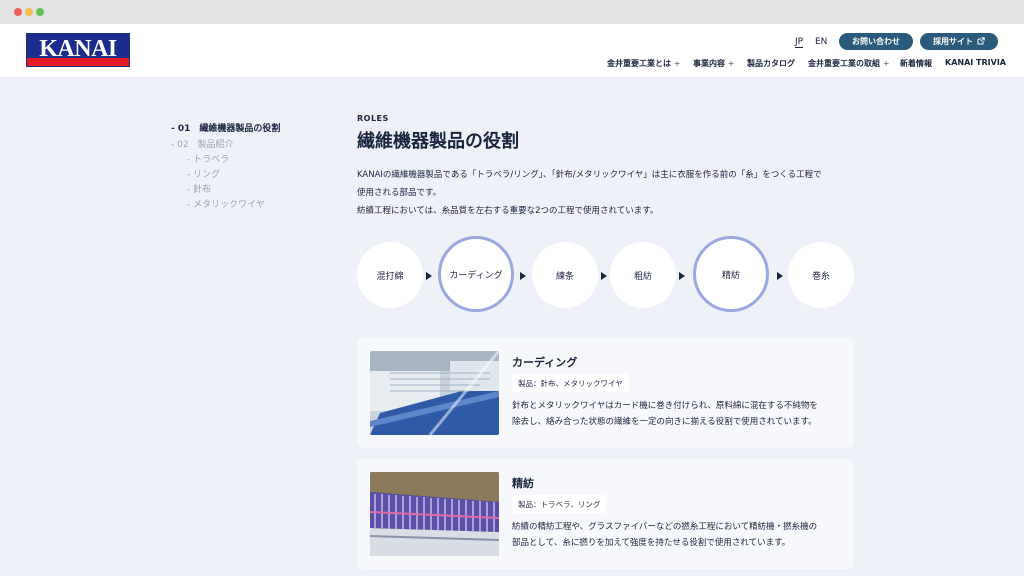 This screenshot has width=1024, height=576. Describe the element at coordinates (545, 362) in the screenshot. I see `card-title: カーディング` at that location.